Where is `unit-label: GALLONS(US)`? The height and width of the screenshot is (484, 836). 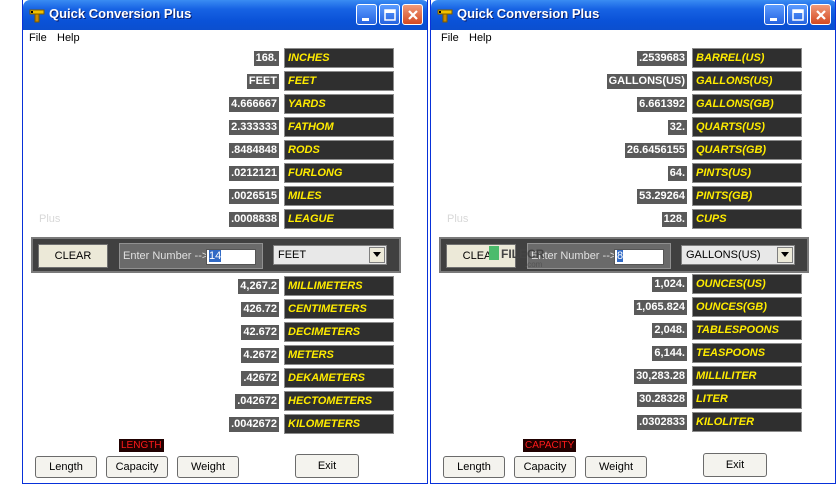 unit-label: GALLONS(US) is located at coordinates (747, 81).